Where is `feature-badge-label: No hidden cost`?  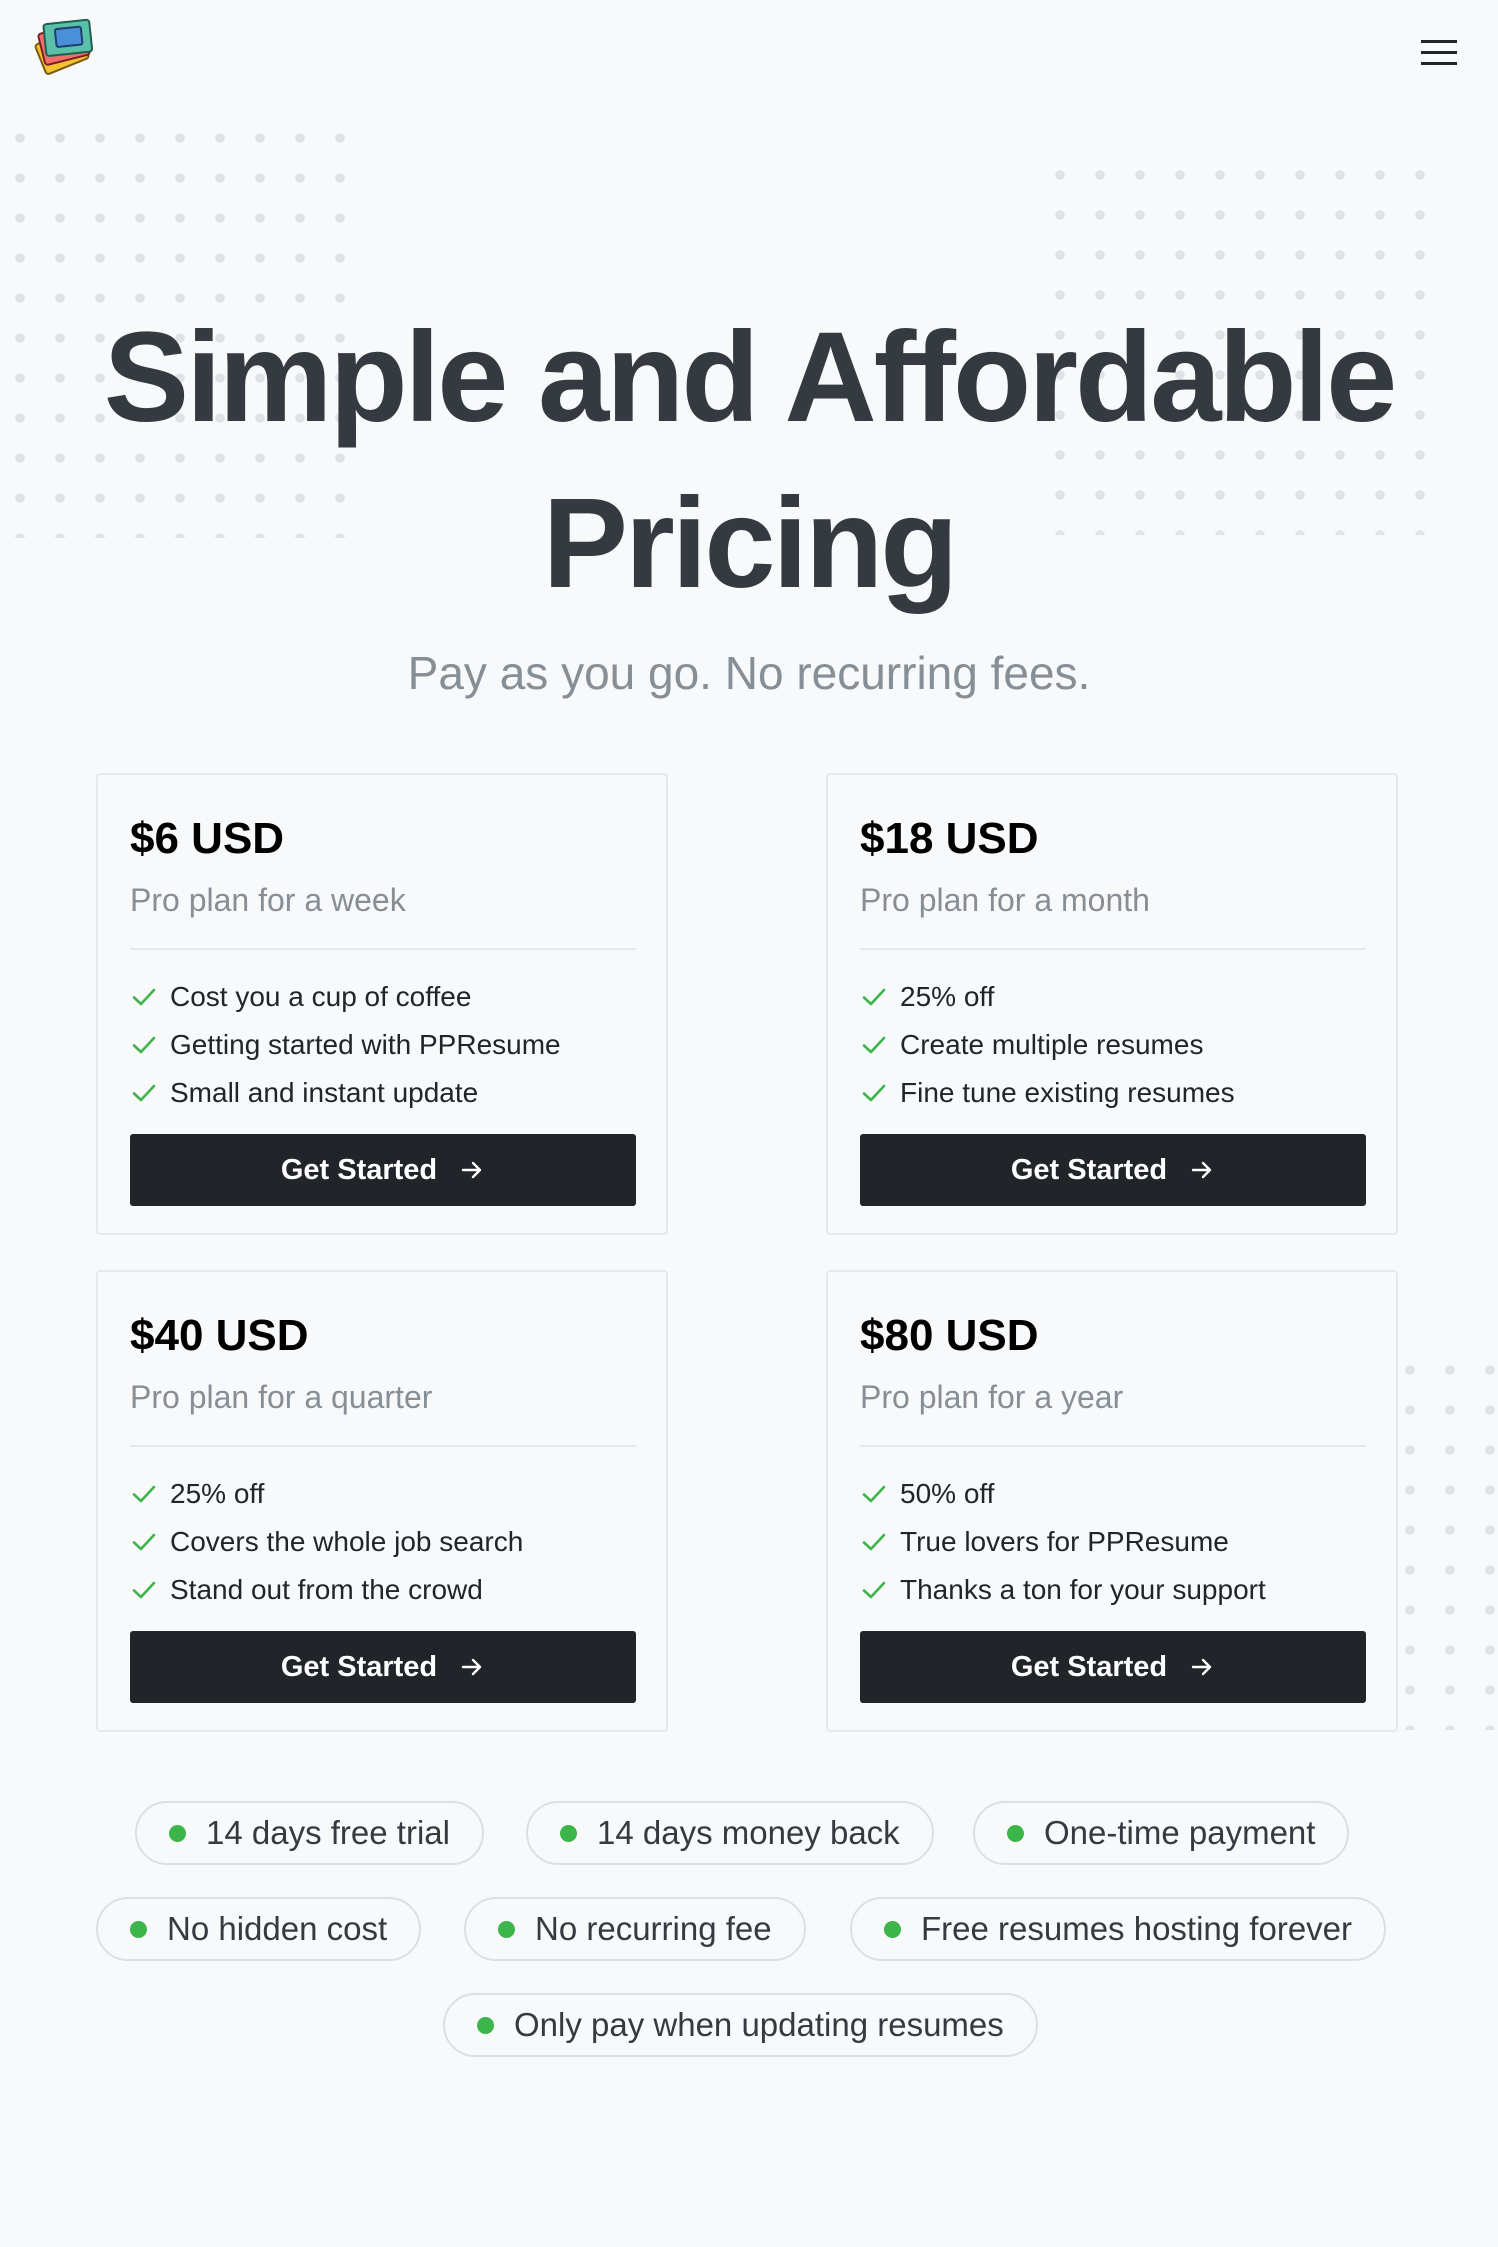
feature-badge-label: No hidden cost is located at coordinates (277, 1928).